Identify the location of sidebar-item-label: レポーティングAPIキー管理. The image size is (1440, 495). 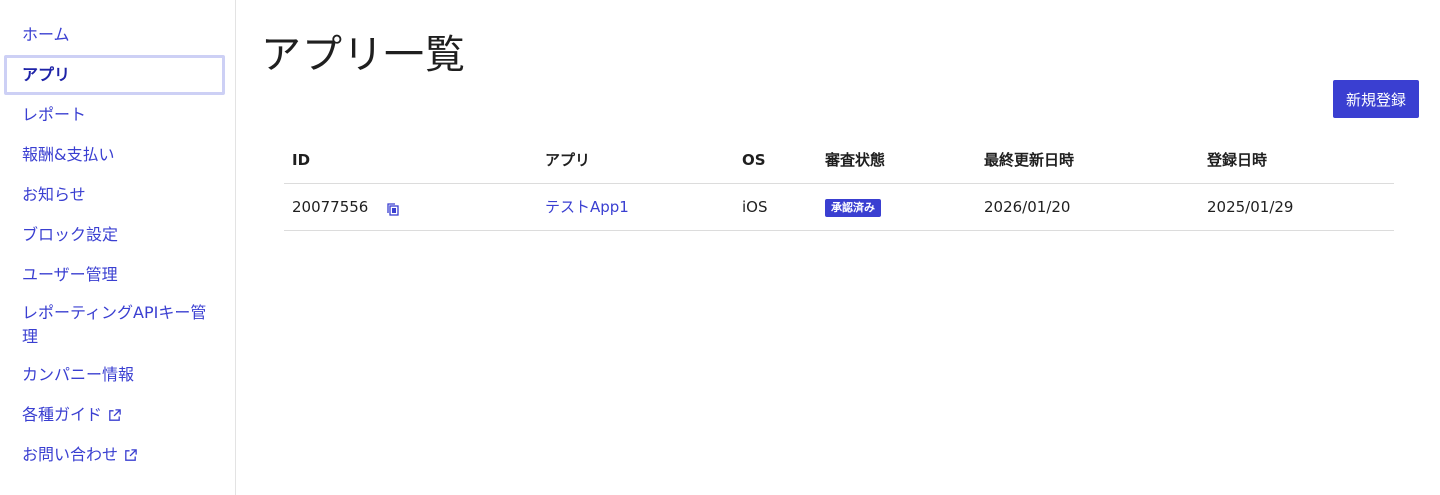
(114, 324).